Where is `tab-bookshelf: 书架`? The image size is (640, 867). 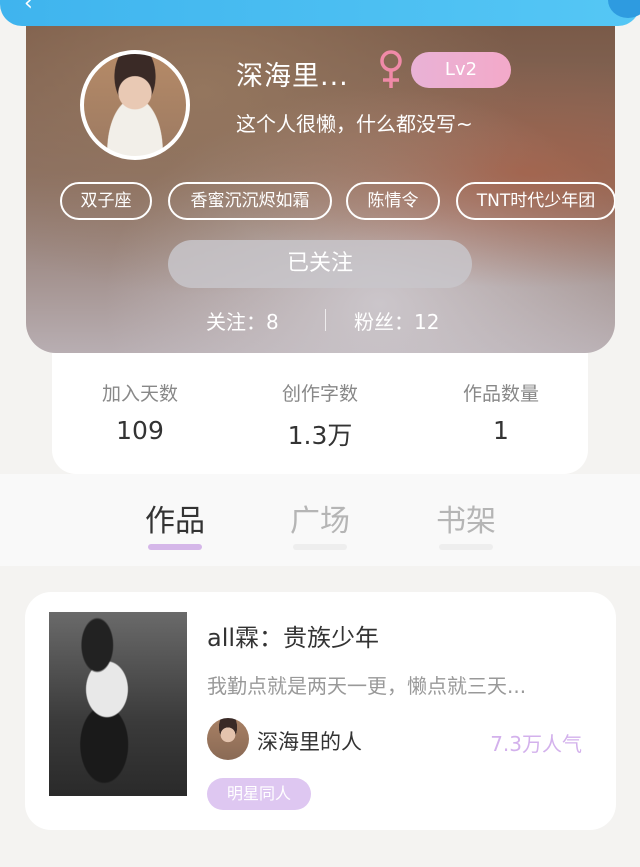 tab-bookshelf: 书架 is located at coordinates (466, 518).